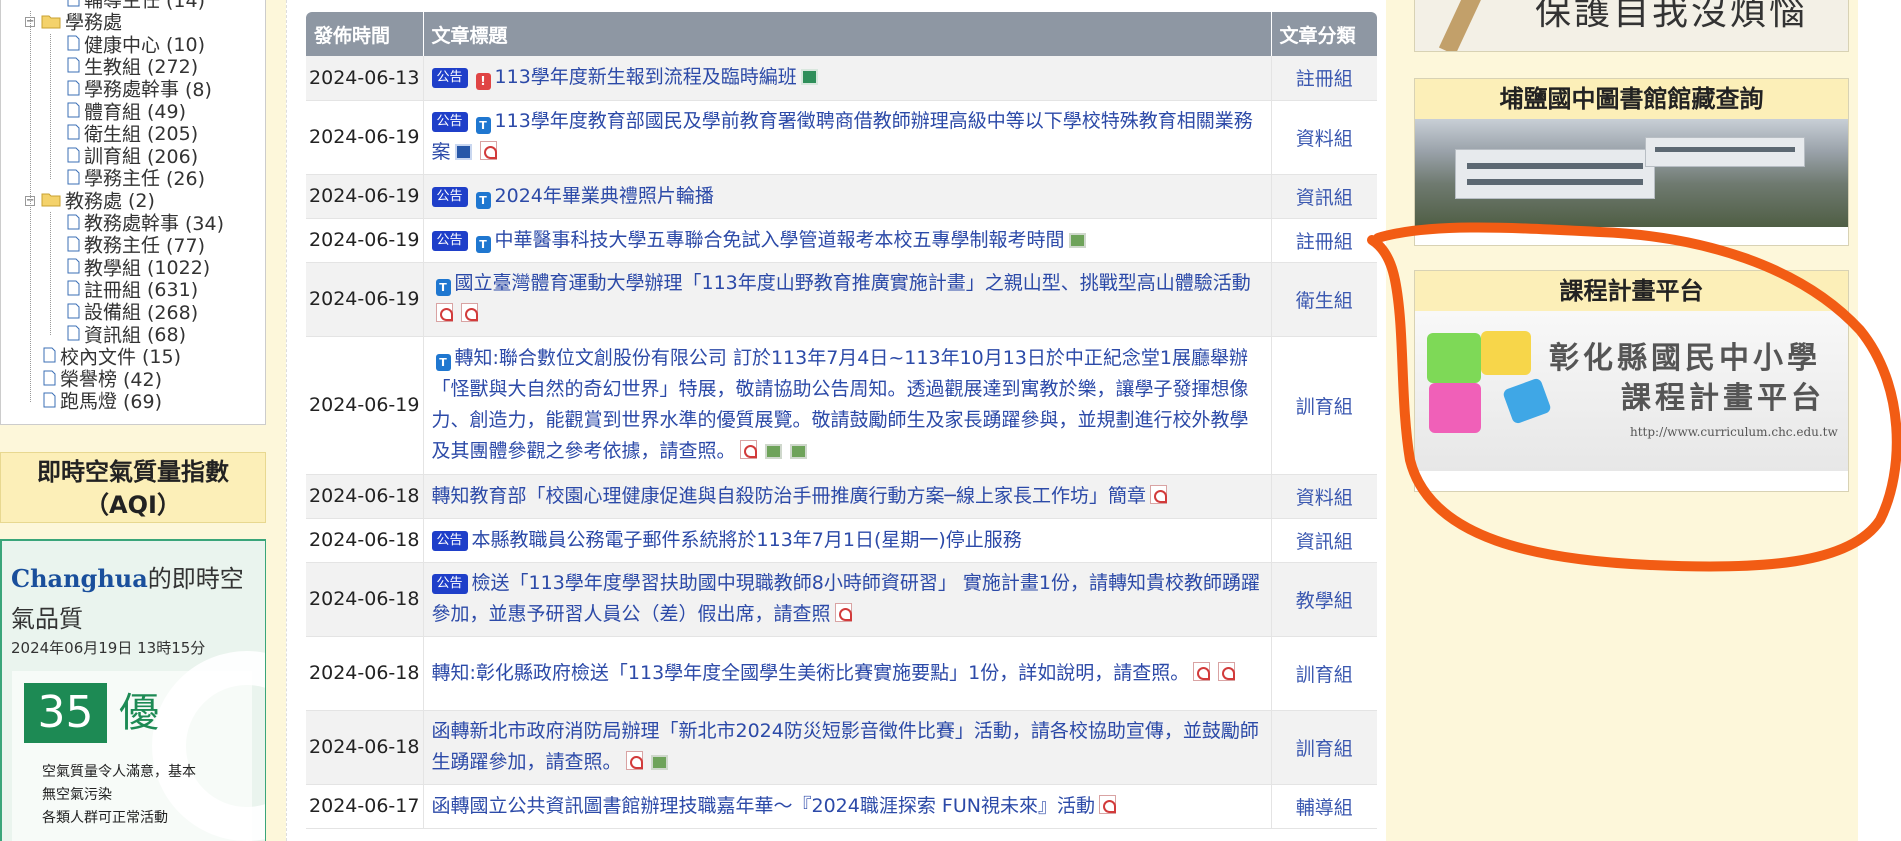 This screenshot has height=841, width=1901. What do you see at coordinates (604, 196) in the screenshot?
I see `article-link: 2024年畢業典禮照片輪播` at bounding box center [604, 196].